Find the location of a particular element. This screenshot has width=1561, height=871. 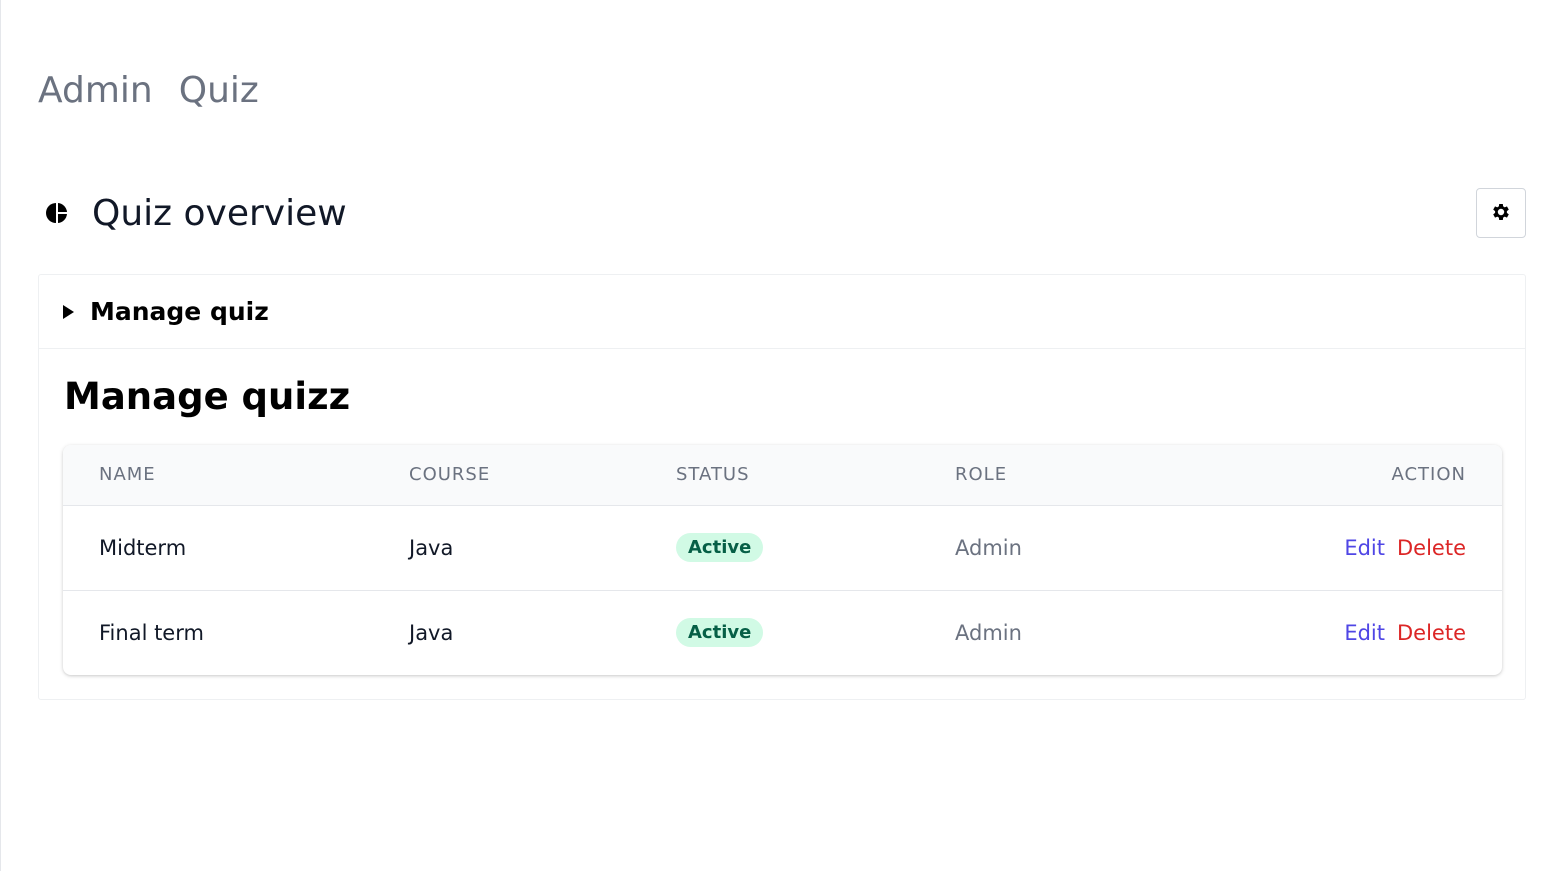

table-row: Final term Java Active Admin Edit Delete is located at coordinates (782, 632).